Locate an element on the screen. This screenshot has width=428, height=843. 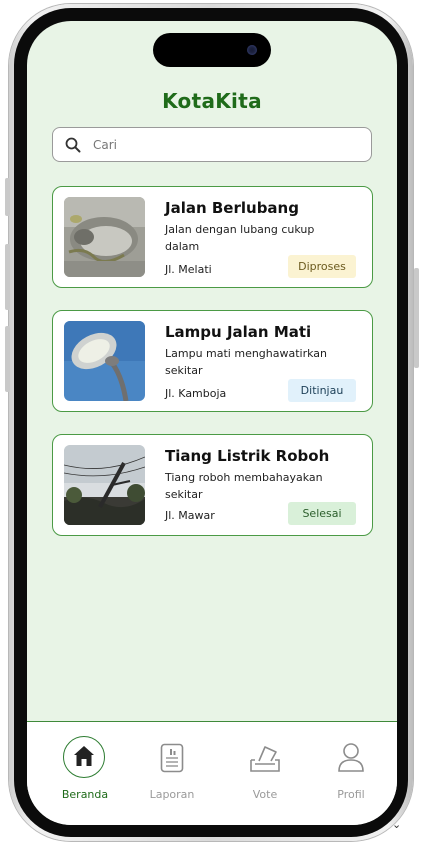
nav-label: Profil is located at coordinates (351, 794).